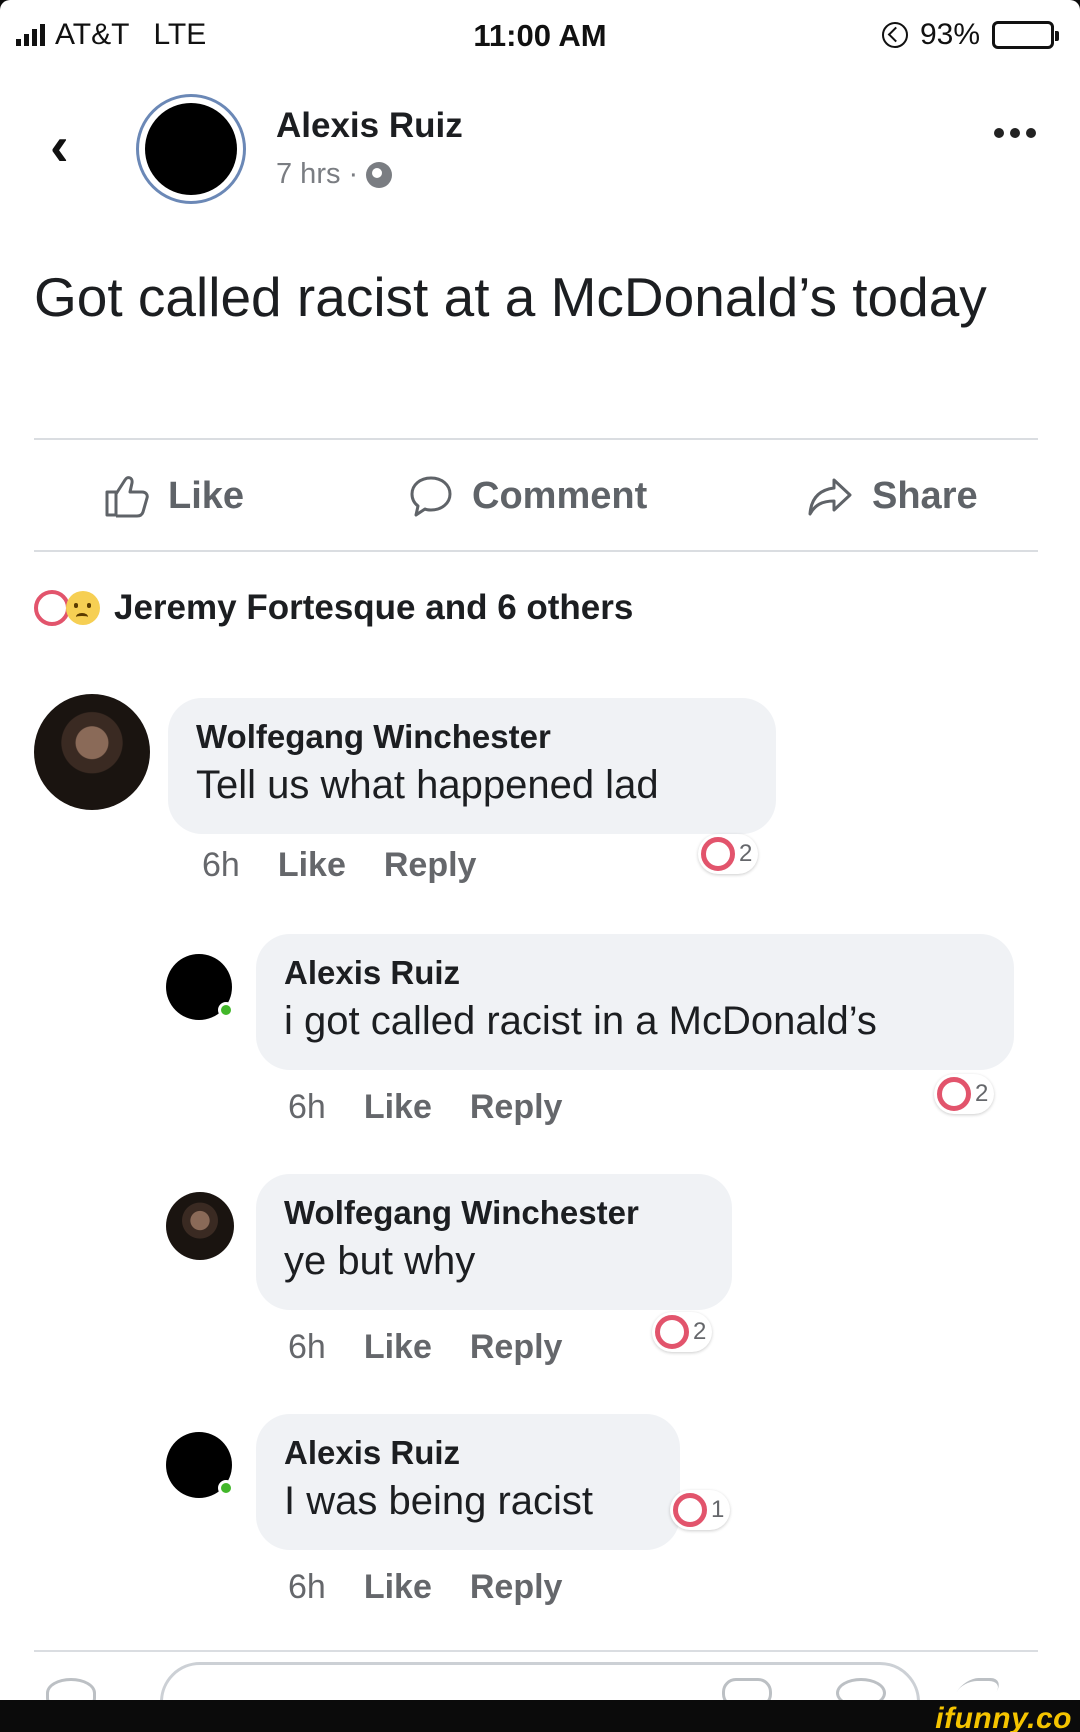  I want to click on like-label: Like, so click(206, 495).